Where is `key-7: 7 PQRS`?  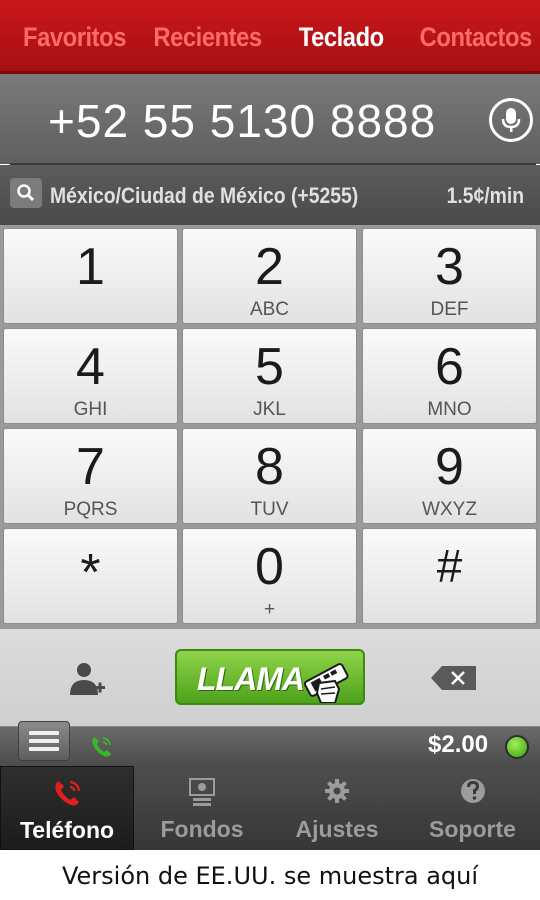
key-7: 7 PQRS is located at coordinates (90, 476).